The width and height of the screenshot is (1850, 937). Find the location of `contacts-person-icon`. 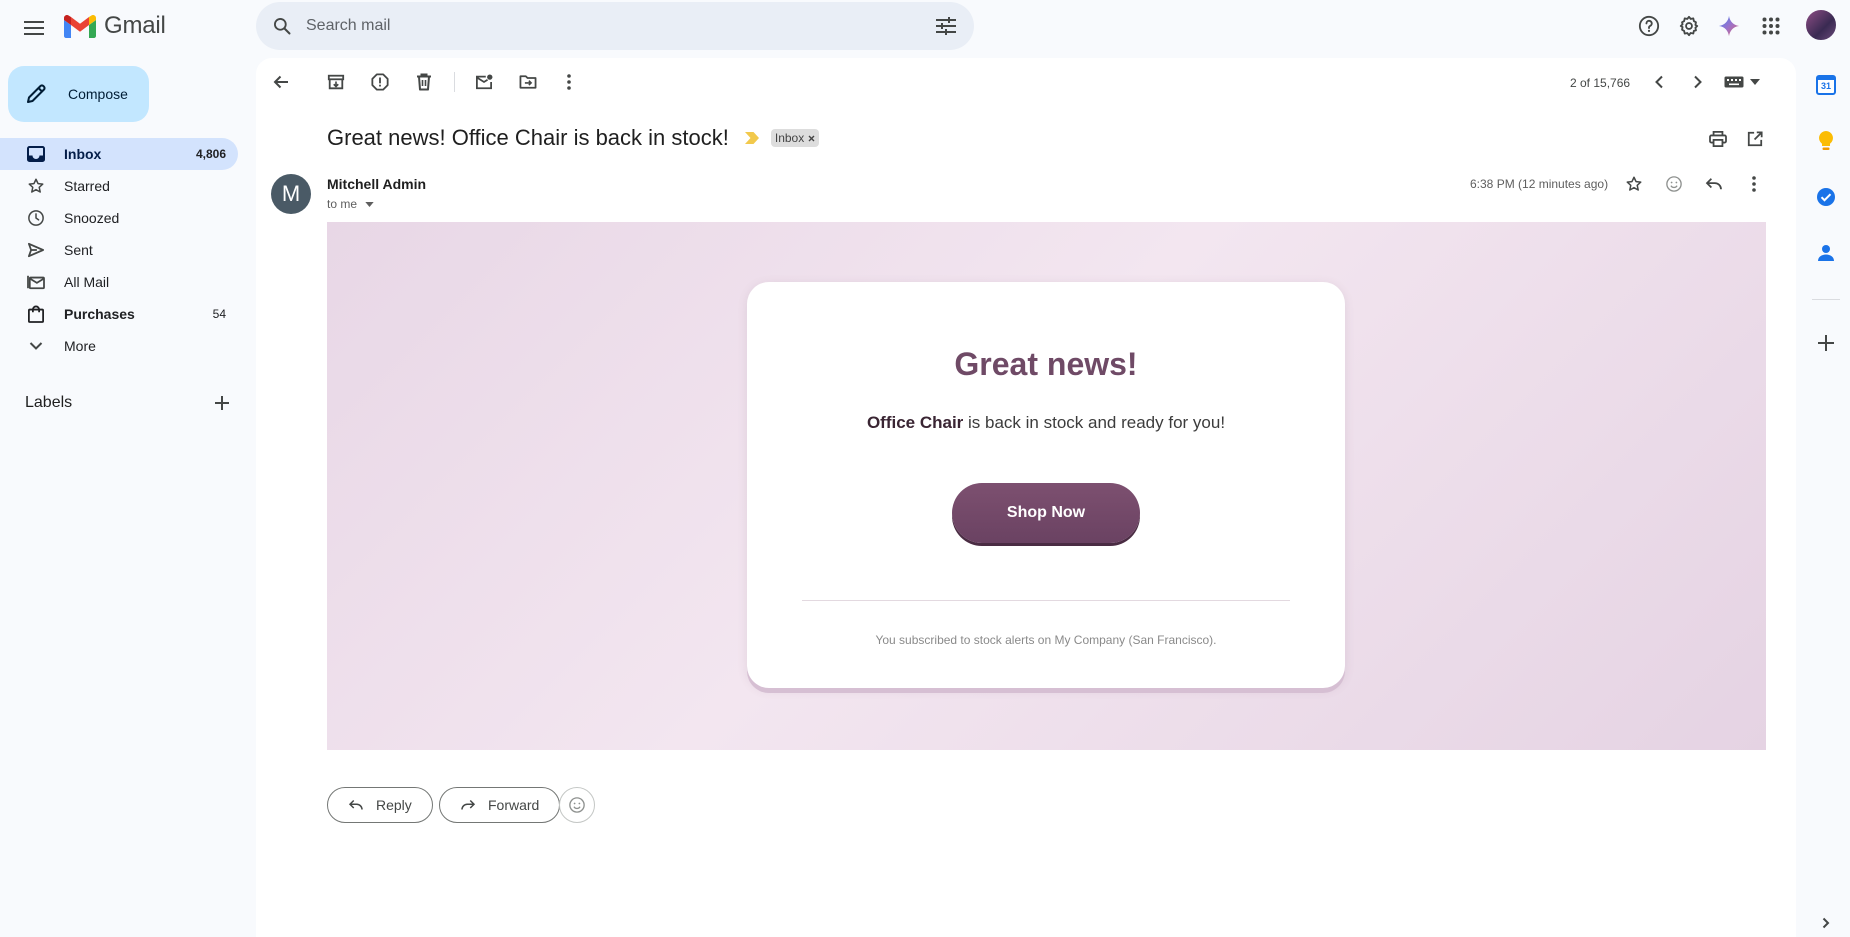

contacts-person-icon is located at coordinates (1826, 253).